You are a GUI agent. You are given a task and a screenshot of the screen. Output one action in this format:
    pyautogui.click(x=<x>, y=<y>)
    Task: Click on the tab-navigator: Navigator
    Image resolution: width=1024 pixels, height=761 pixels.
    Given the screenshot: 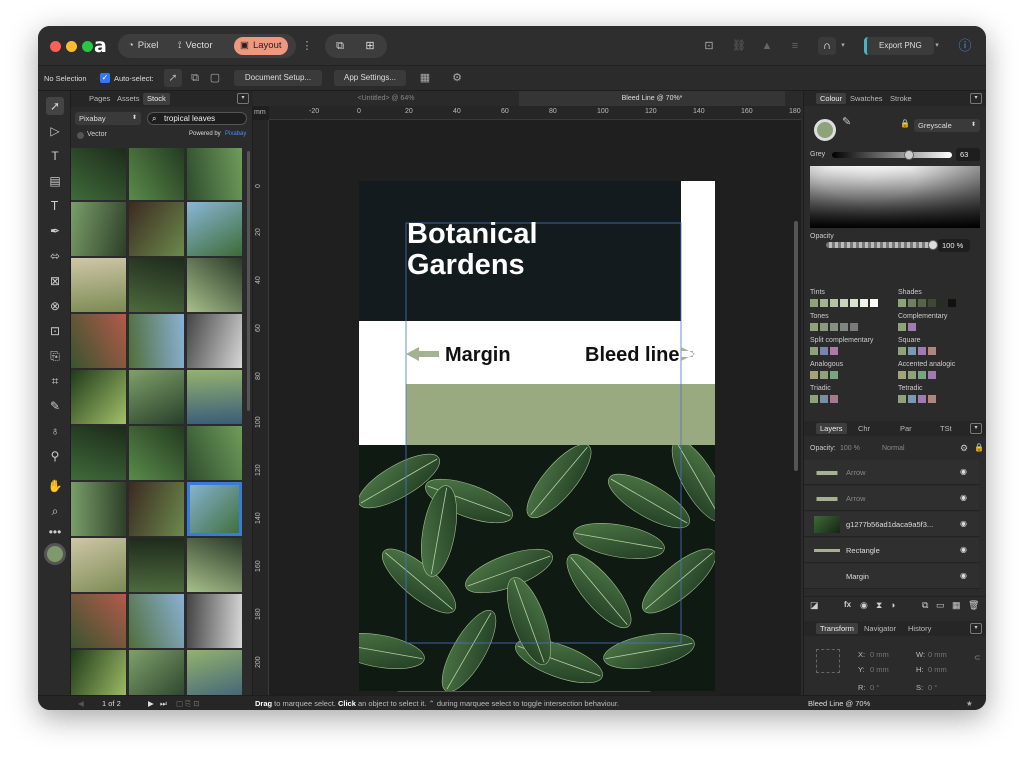 What is the action you would take?
    pyautogui.click(x=880, y=628)
    